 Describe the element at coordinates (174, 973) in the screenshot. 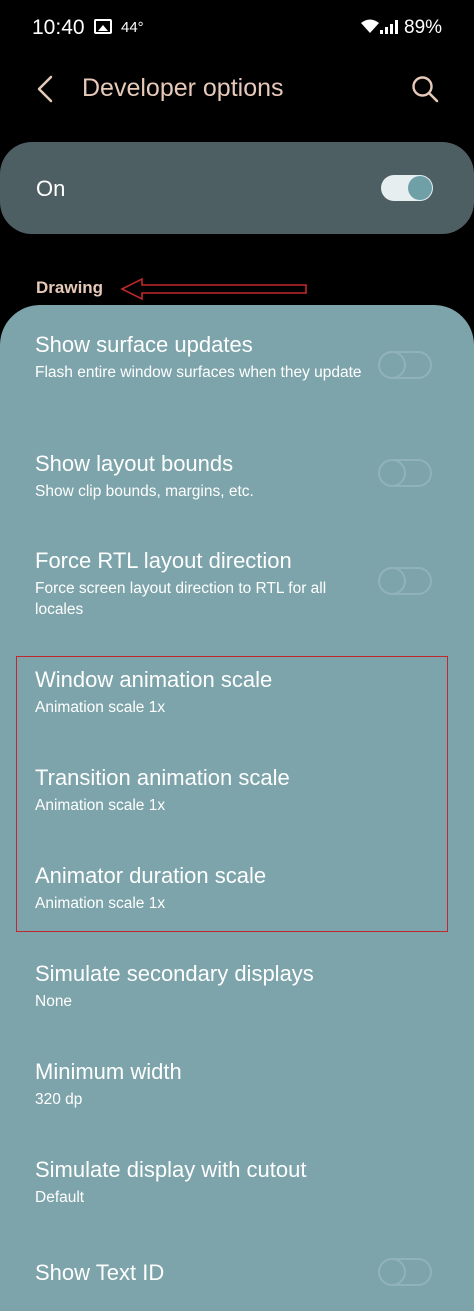

I see `setting-title: Simulate secondary displays` at that location.